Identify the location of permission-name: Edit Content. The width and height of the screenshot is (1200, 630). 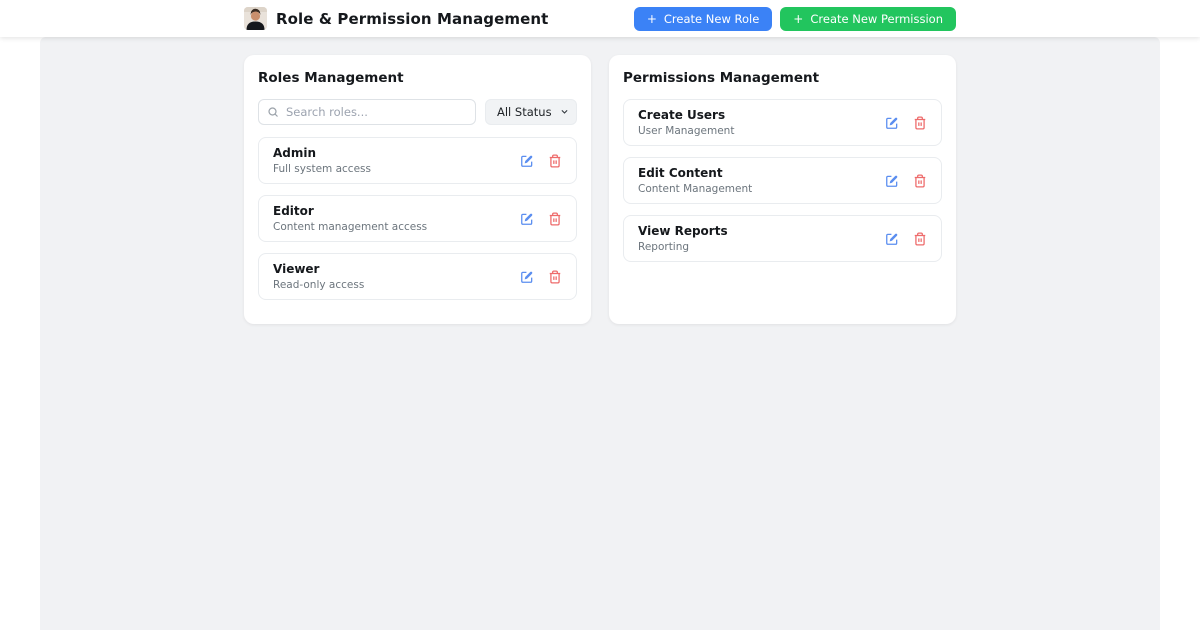
(680, 173).